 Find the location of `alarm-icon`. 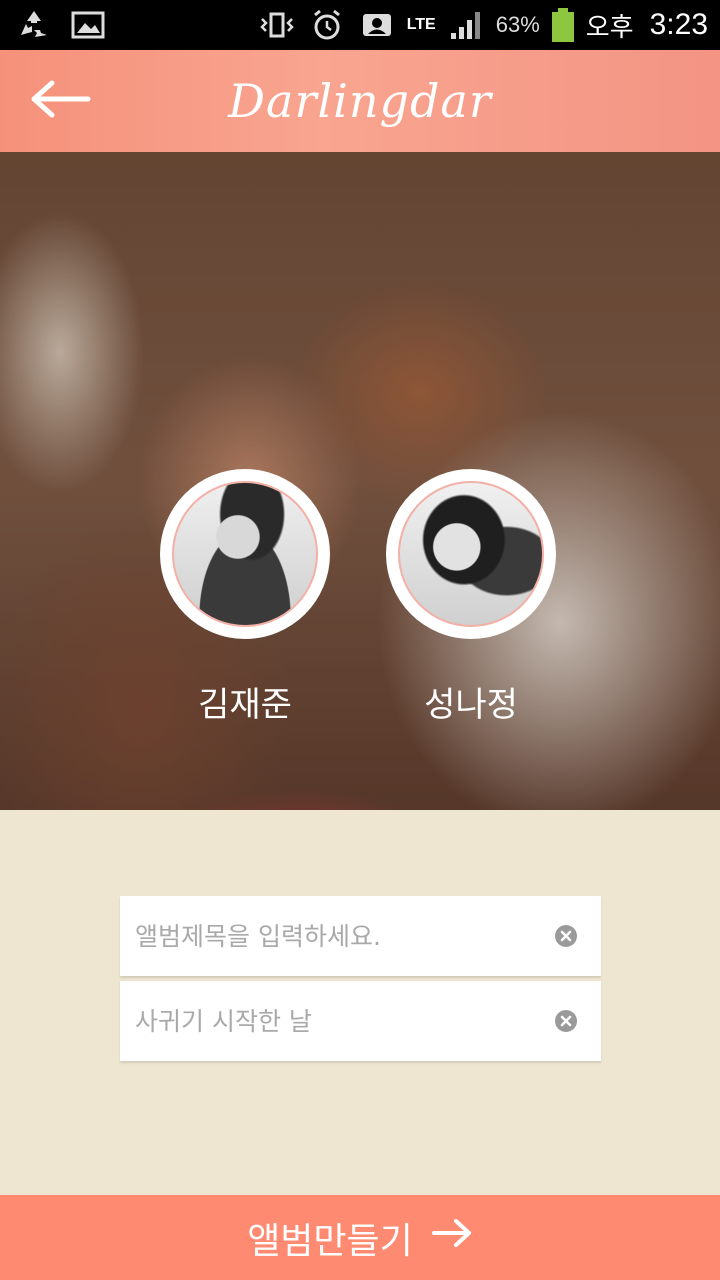

alarm-icon is located at coordinates (327, 25).